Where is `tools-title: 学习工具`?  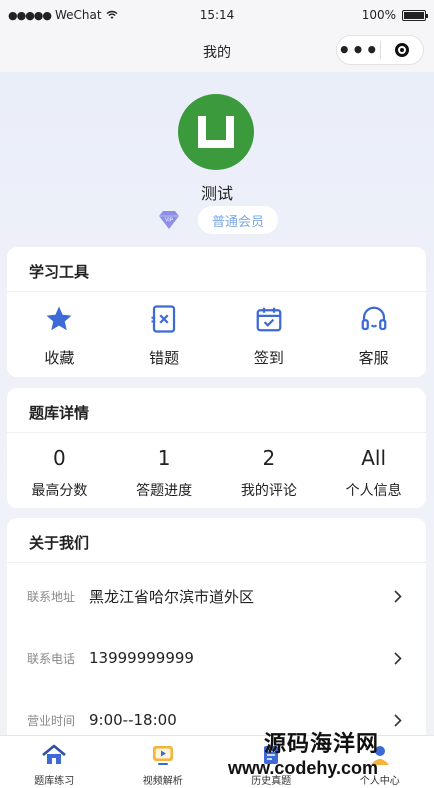 tools-title: 学习工具 is located at coordinates (59, 271).